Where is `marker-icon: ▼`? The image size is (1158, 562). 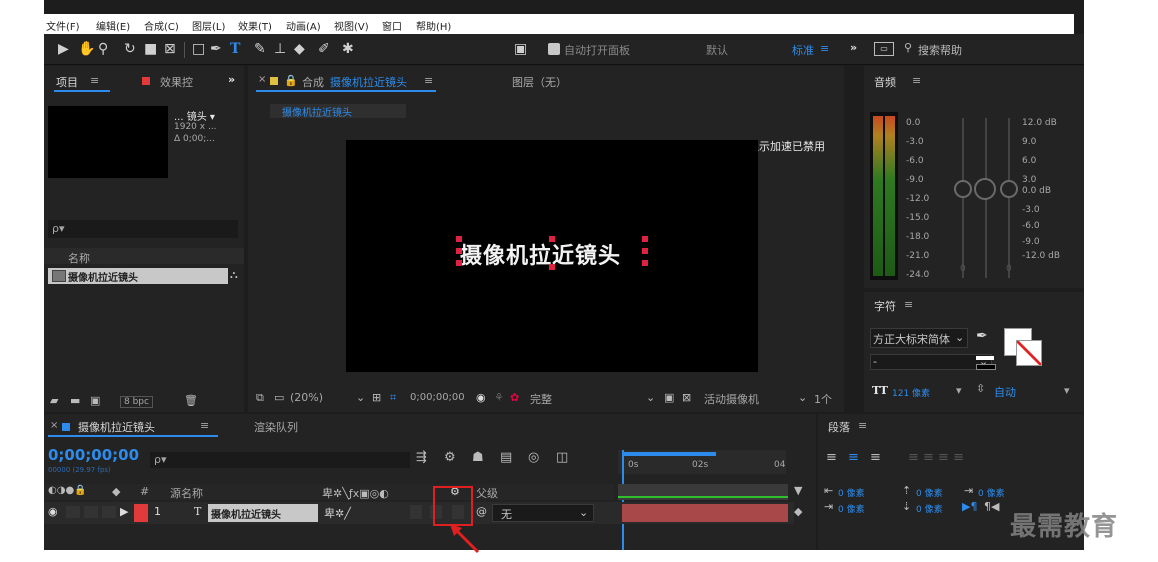
marker-icon: ▼ is located at coordinates (798, 490).